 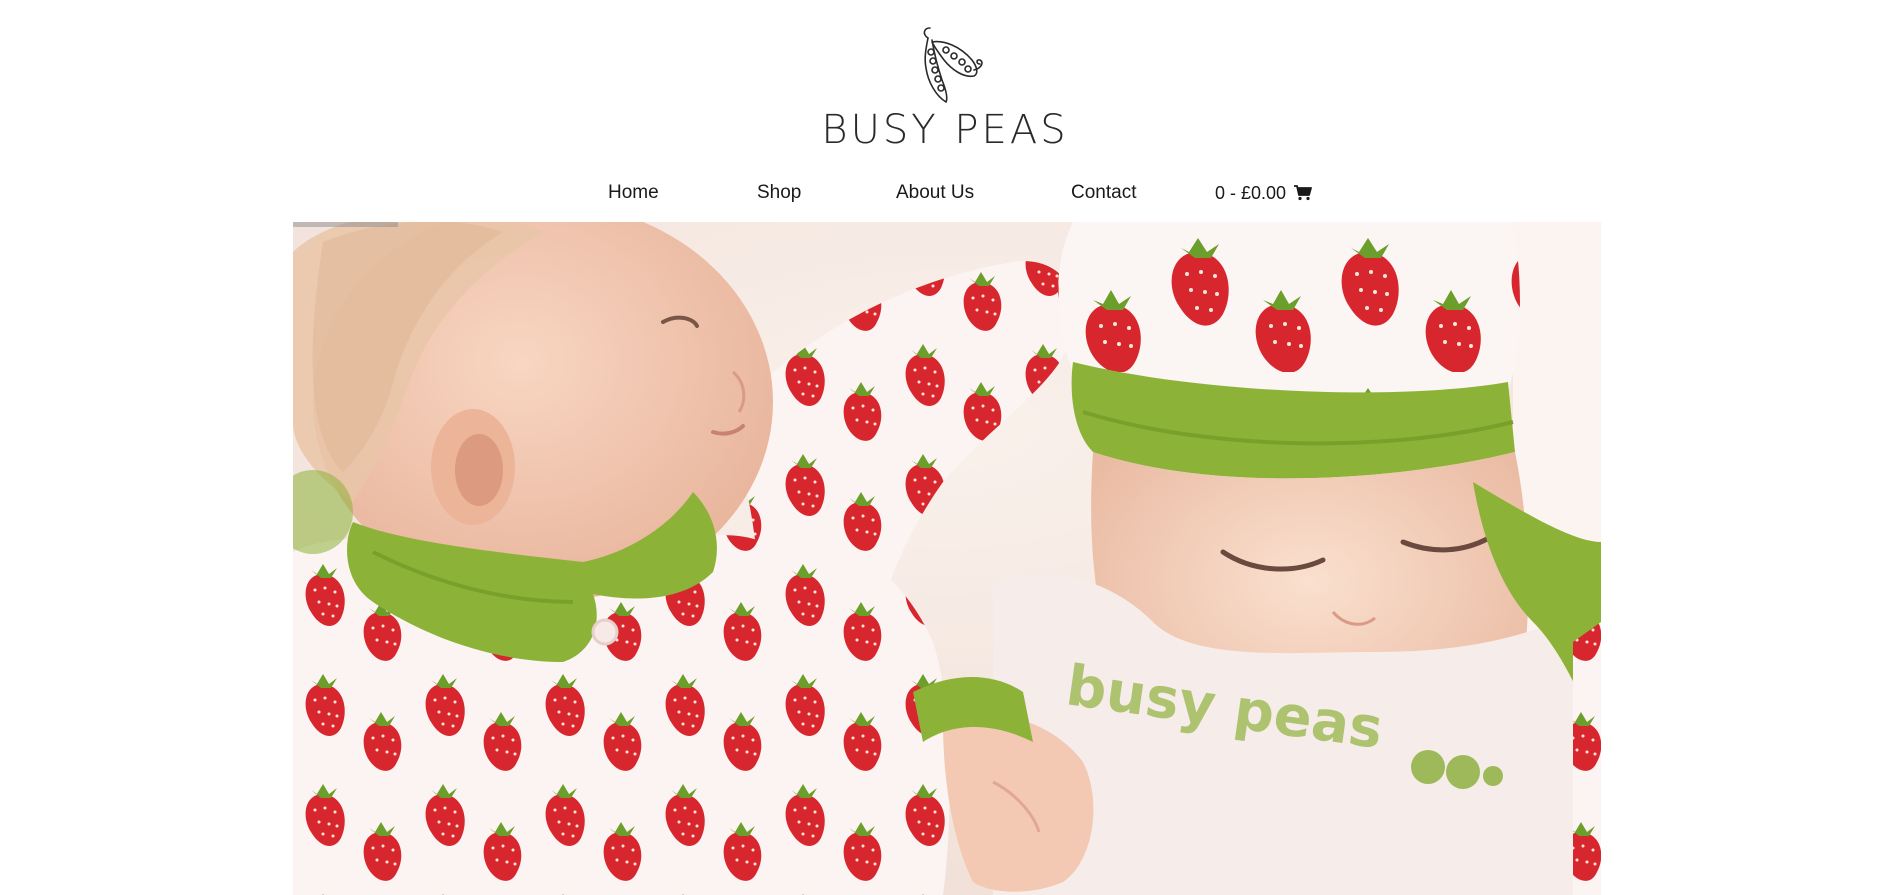 I want to click on cart-total: 0 - £0.00, so click(x=1251, y=193).